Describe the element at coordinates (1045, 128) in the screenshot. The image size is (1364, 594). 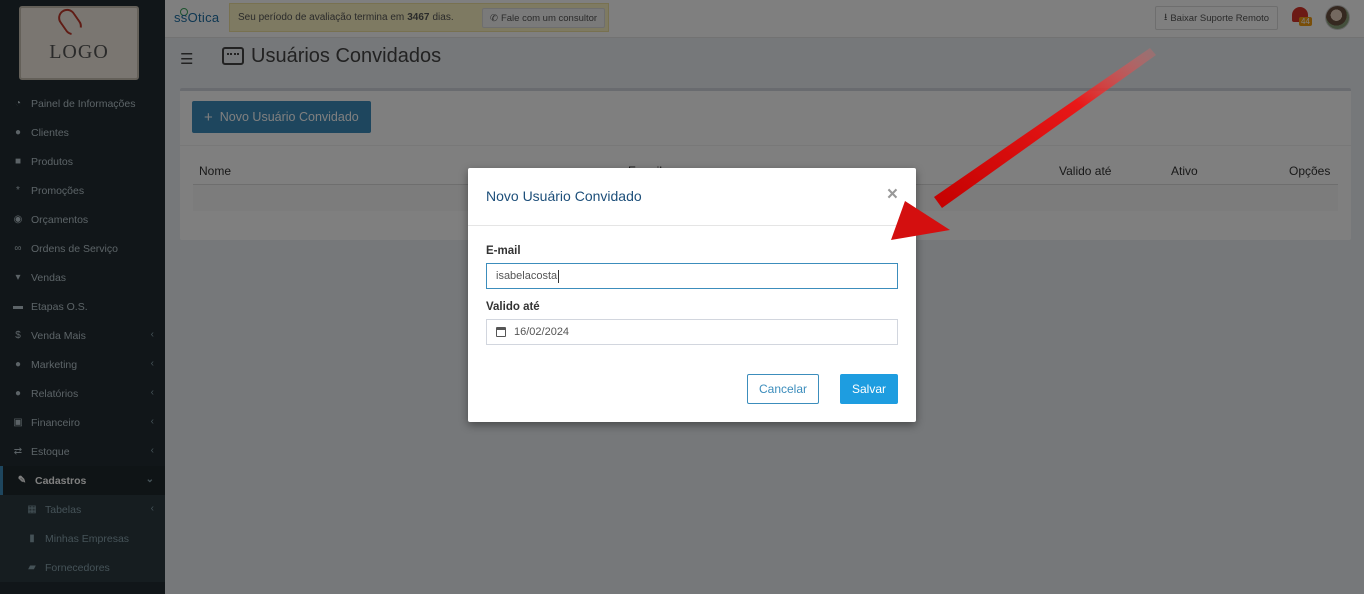
I see `arrow-shaft` at that location.